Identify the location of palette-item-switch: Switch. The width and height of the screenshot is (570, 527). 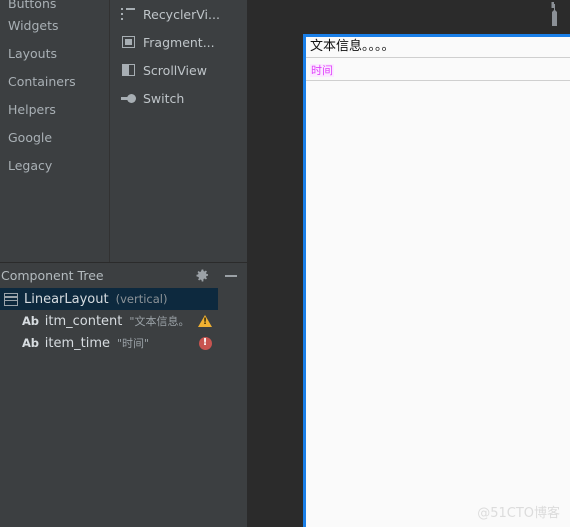
(178, 98).